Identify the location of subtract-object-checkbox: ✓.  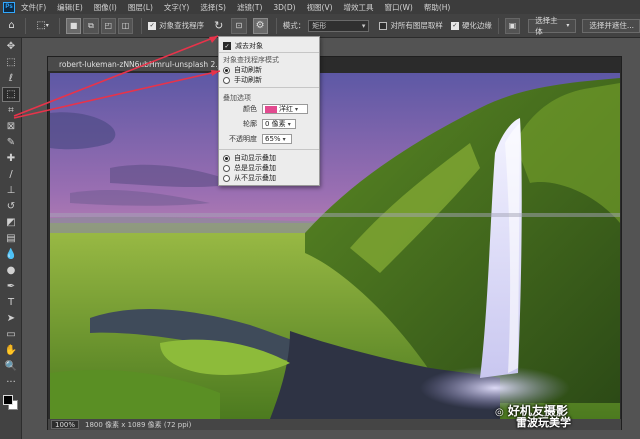
(227, 46).